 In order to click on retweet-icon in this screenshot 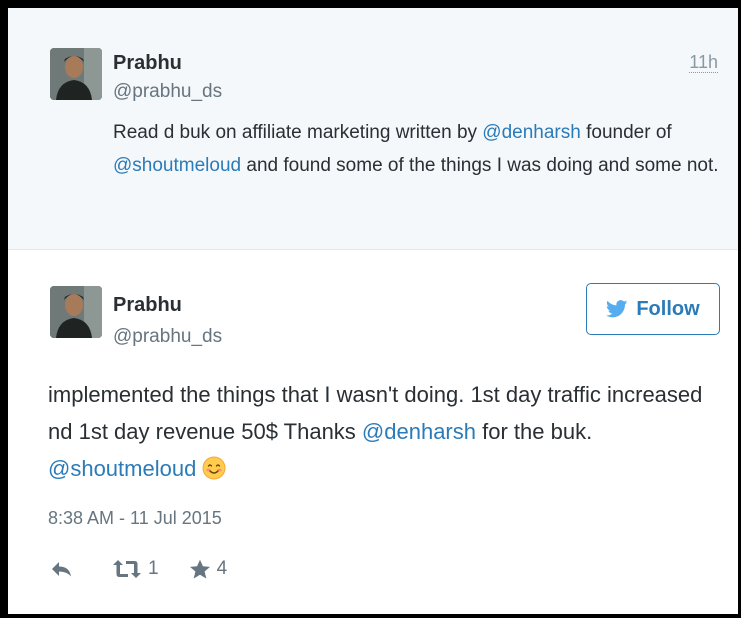, I will do `click(127, 569)`.